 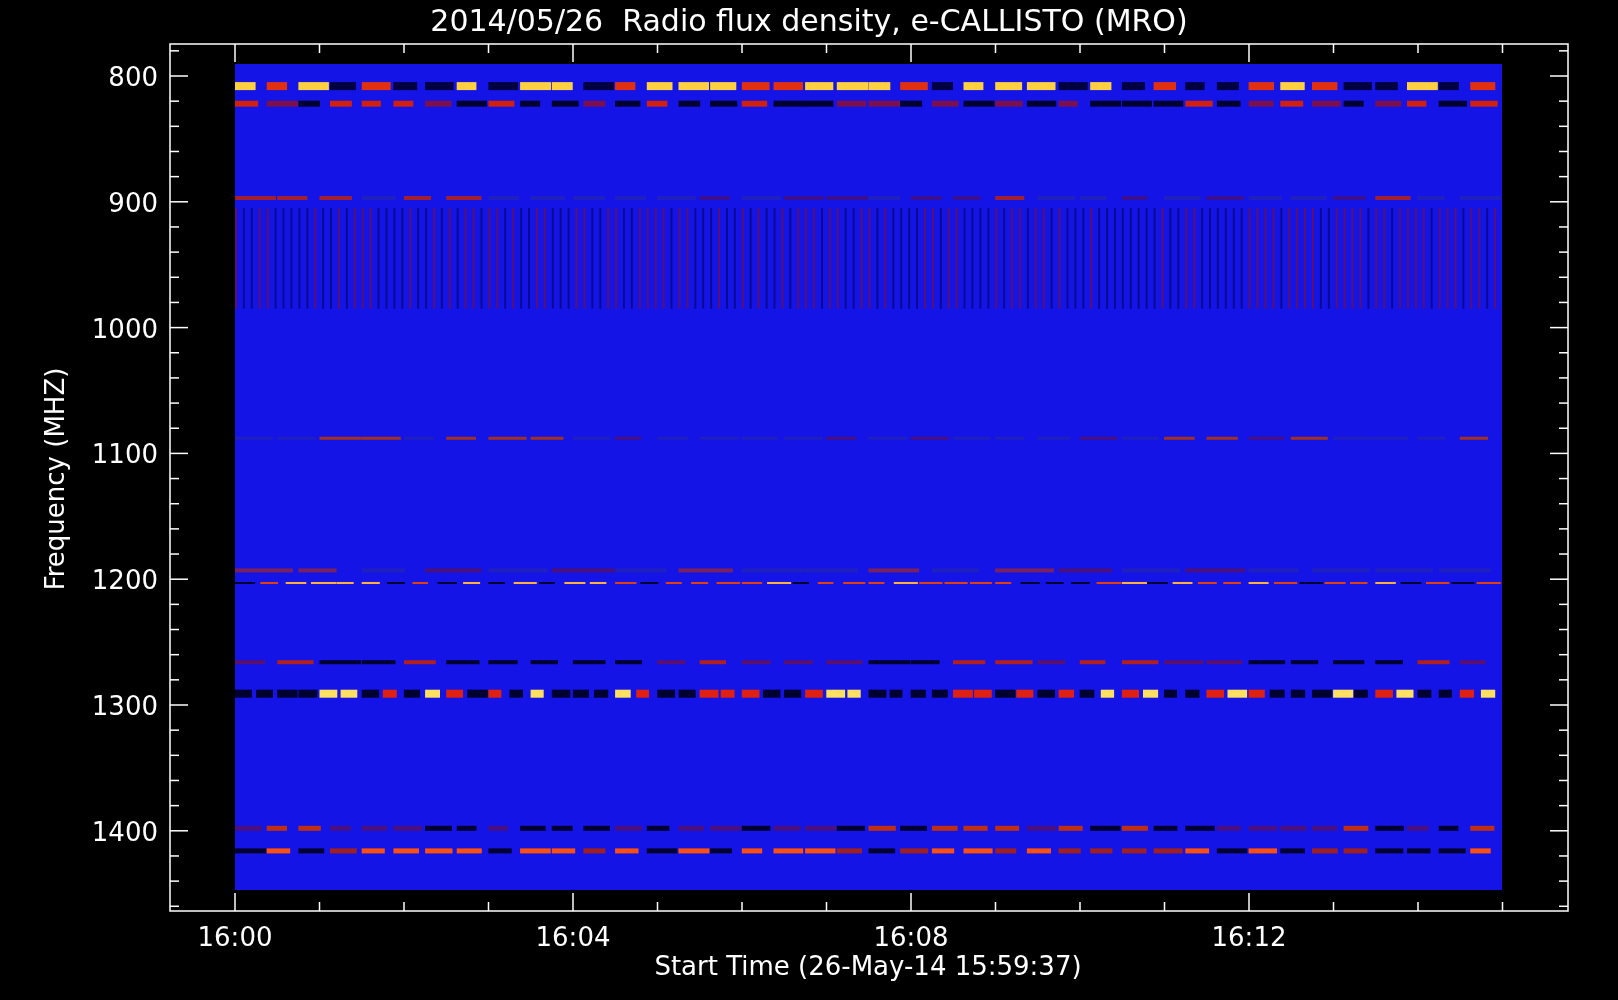 What do you see at coordinates (55, 479) in the screenshot?
I see `y-axis-label: Frequency (MHZ)` at bounding box center [55, 479].